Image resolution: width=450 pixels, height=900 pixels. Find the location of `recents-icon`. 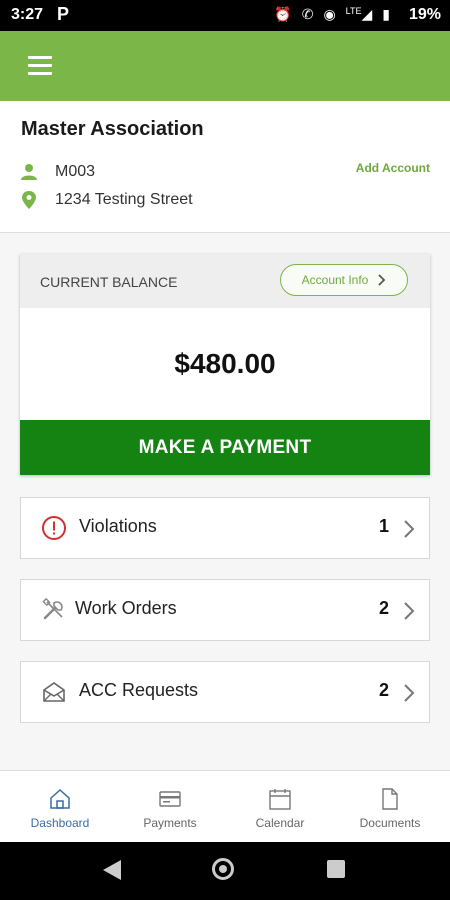

recents-icon is located at coordinates (336, 869).